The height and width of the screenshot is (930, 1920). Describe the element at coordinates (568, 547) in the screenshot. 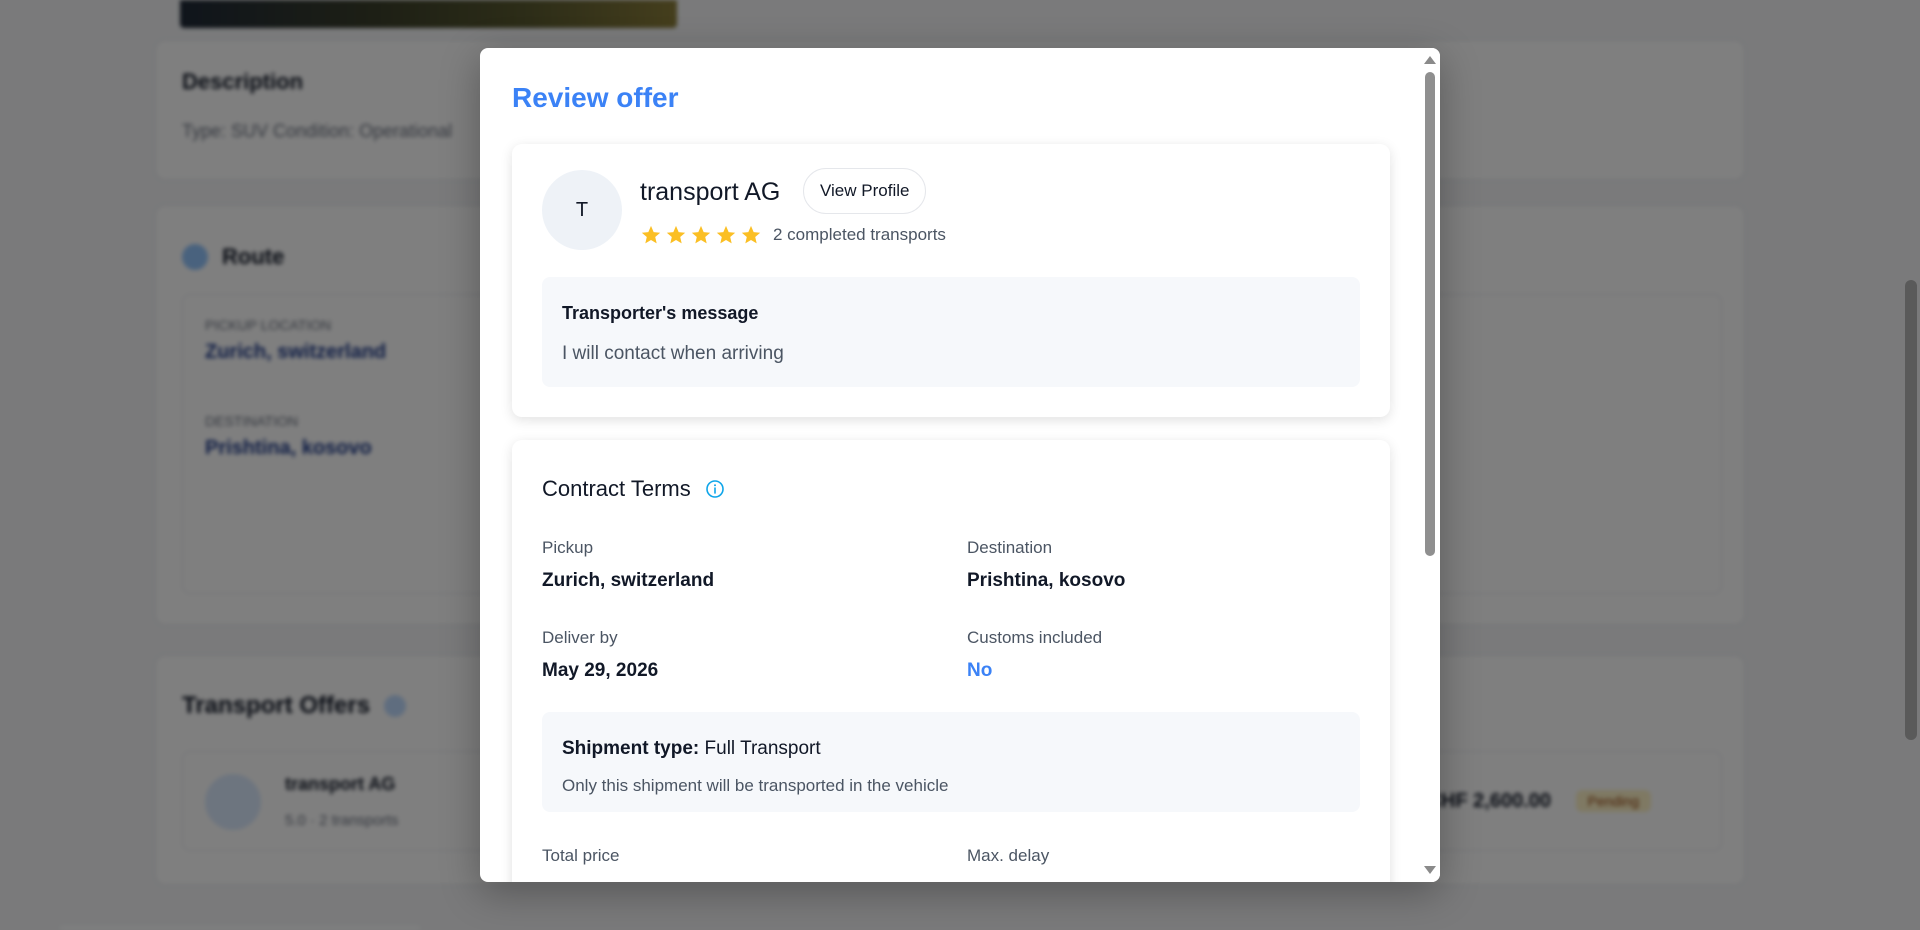

I see `pickup-label: Pickup` at that location.